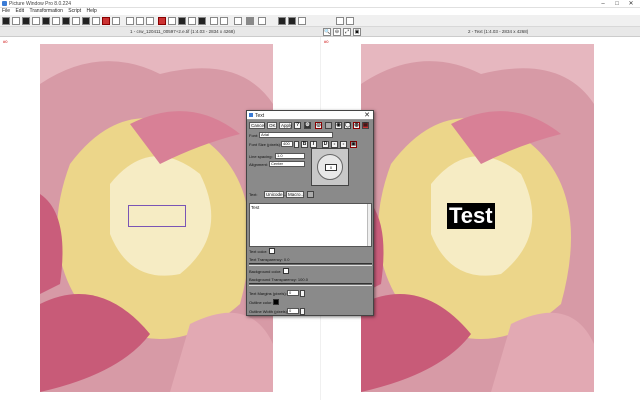  I want to click on alignment-select: Center, so click(287, 164).